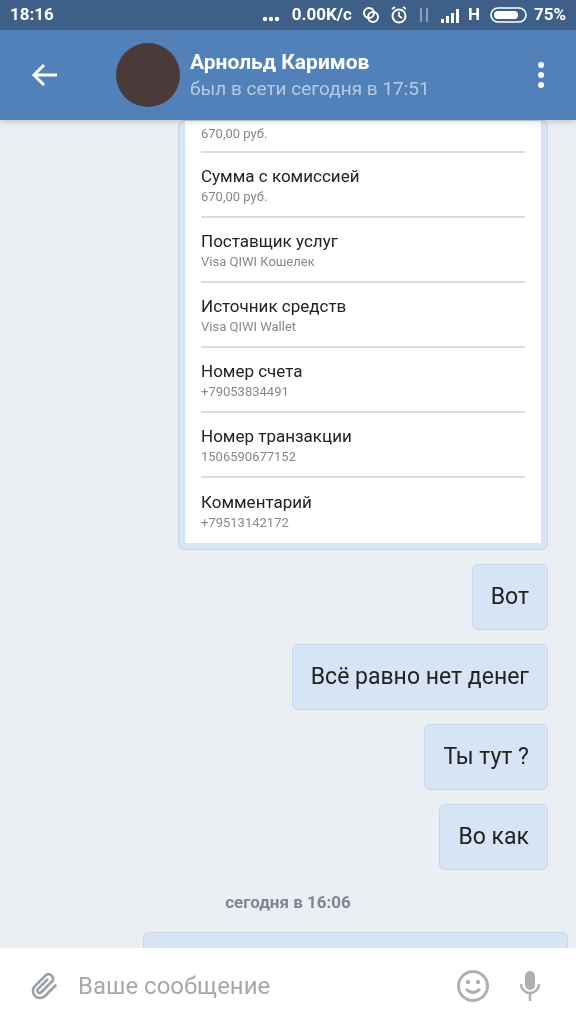  I want to click on receipt-value: +79053834491, so click(245, 391).